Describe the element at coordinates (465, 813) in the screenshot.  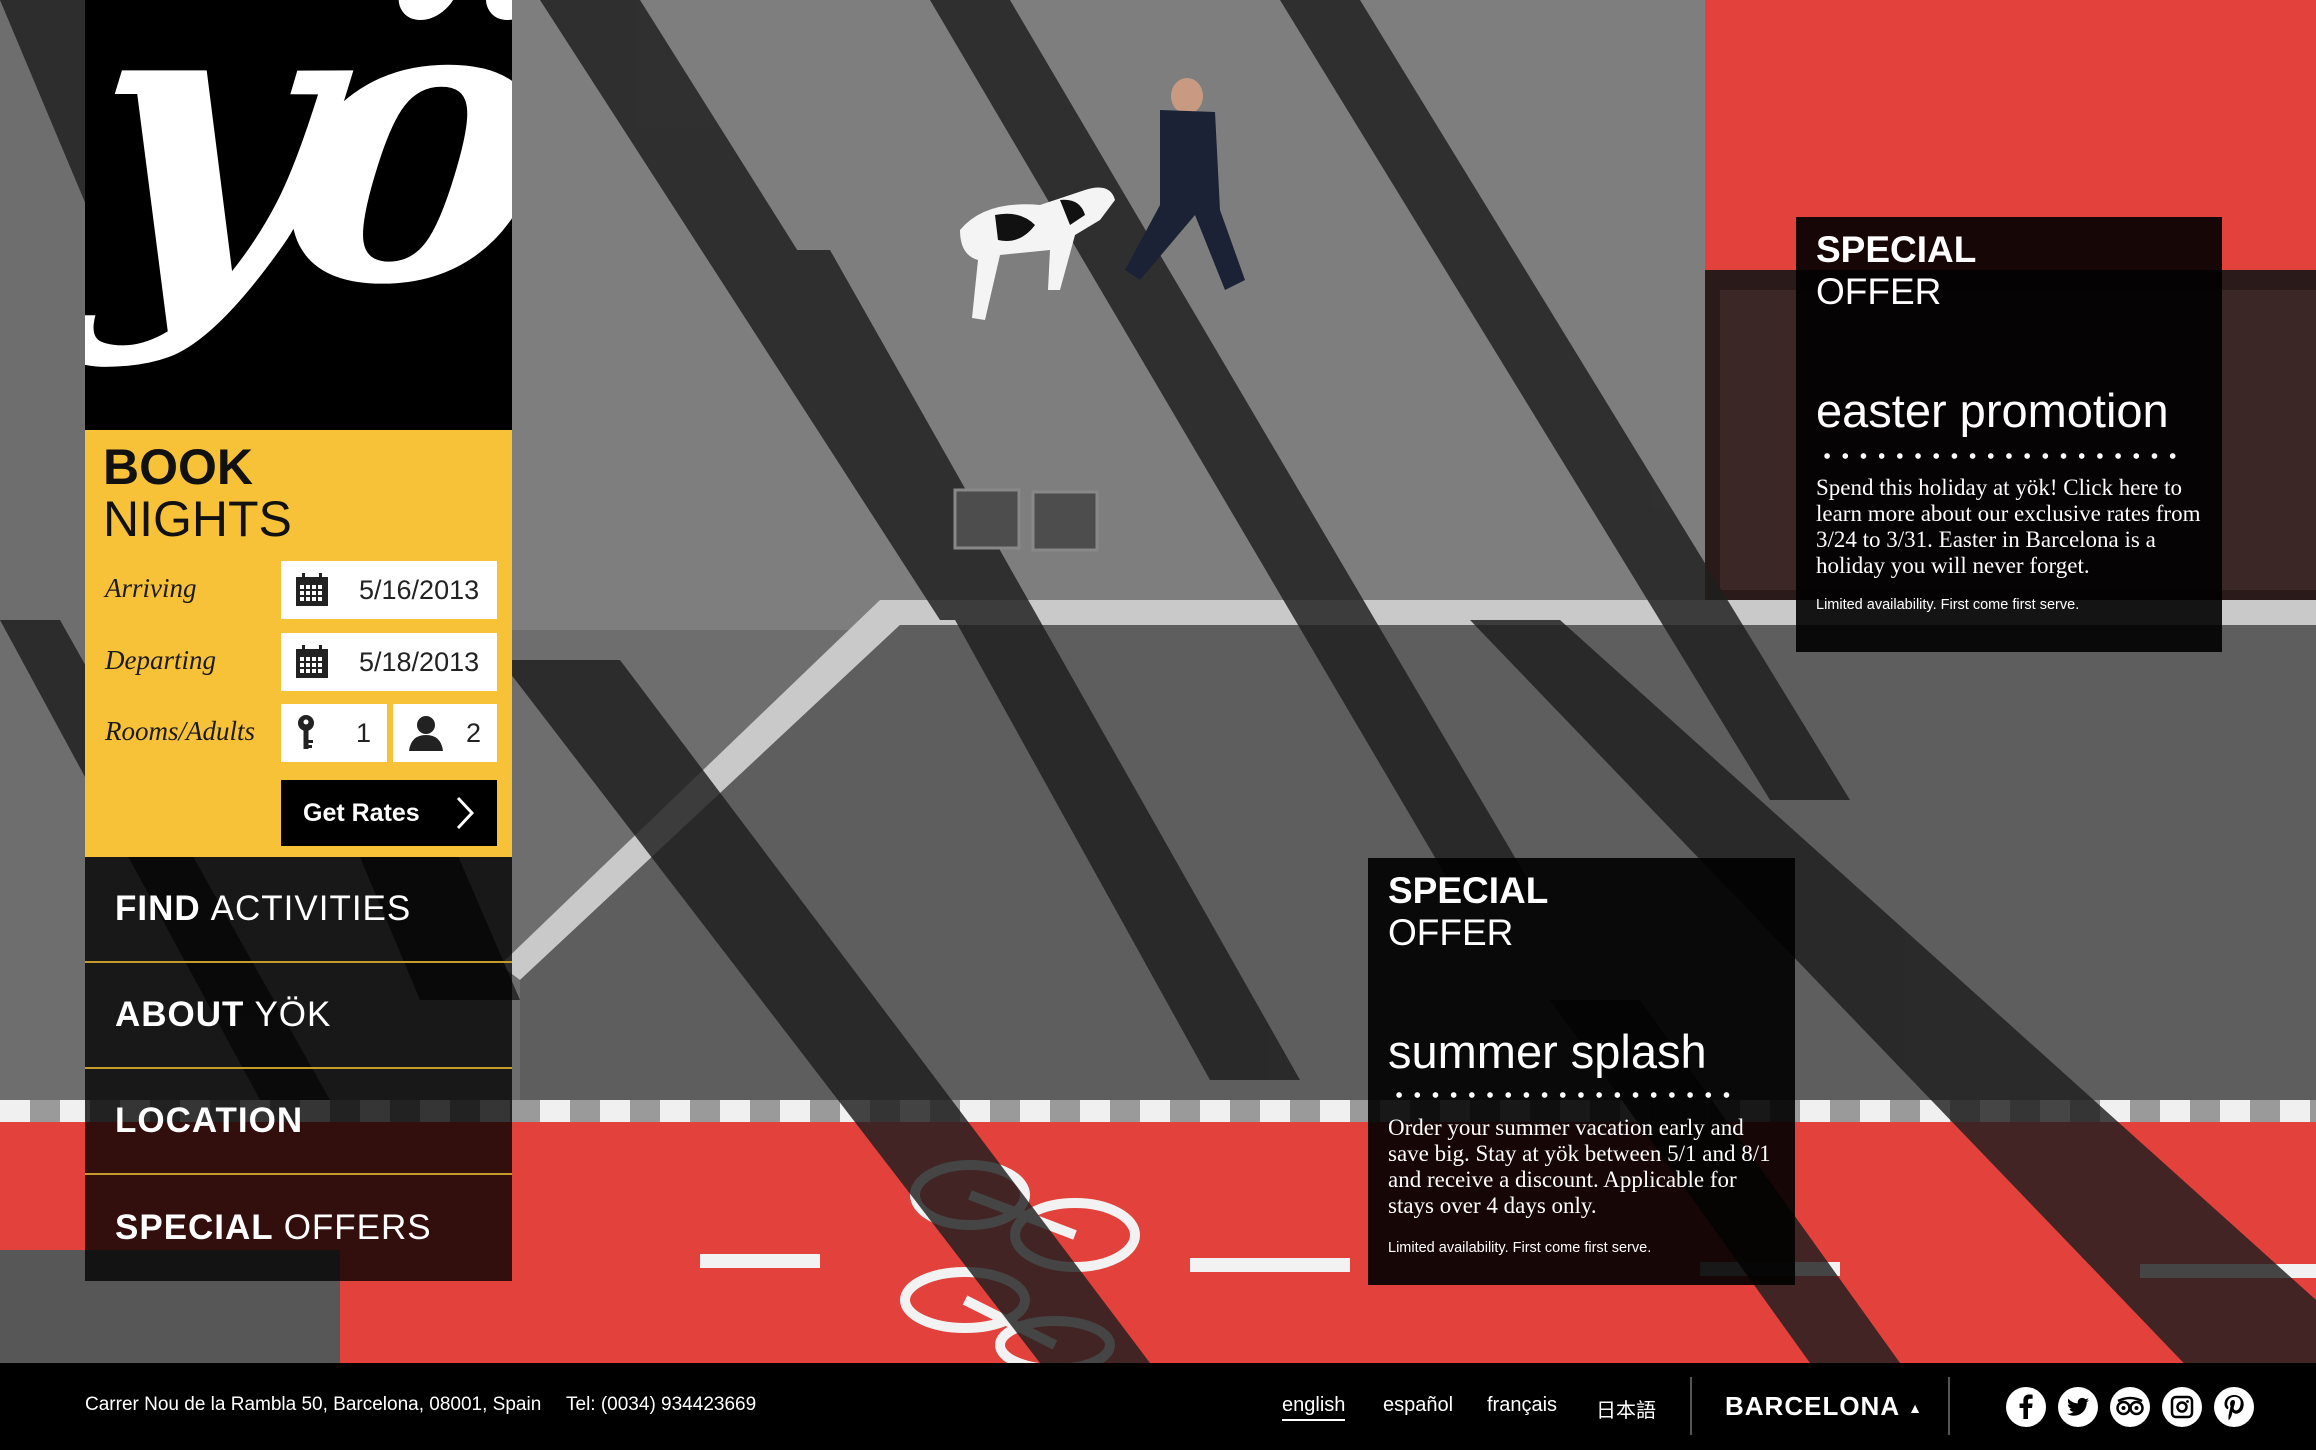
I see `chevron-right-icon` at that location.